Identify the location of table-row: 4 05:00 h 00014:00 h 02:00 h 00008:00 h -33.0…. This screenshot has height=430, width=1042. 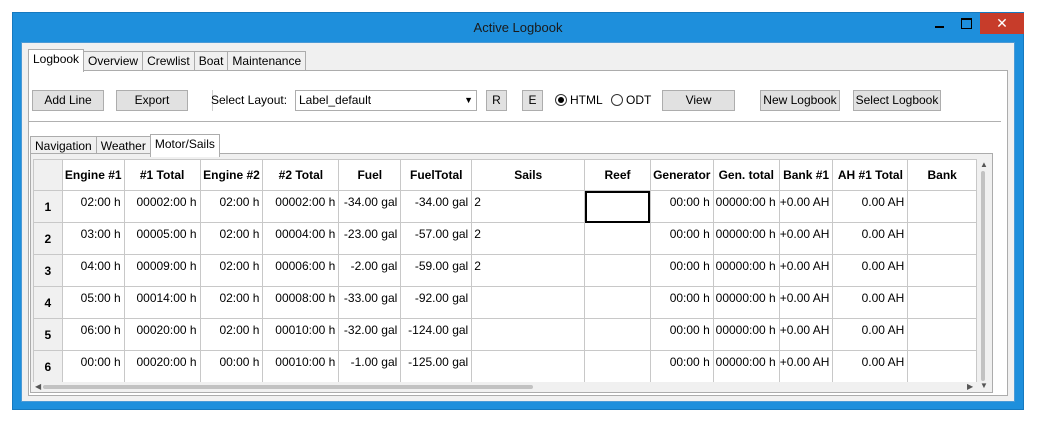
(505, 302).